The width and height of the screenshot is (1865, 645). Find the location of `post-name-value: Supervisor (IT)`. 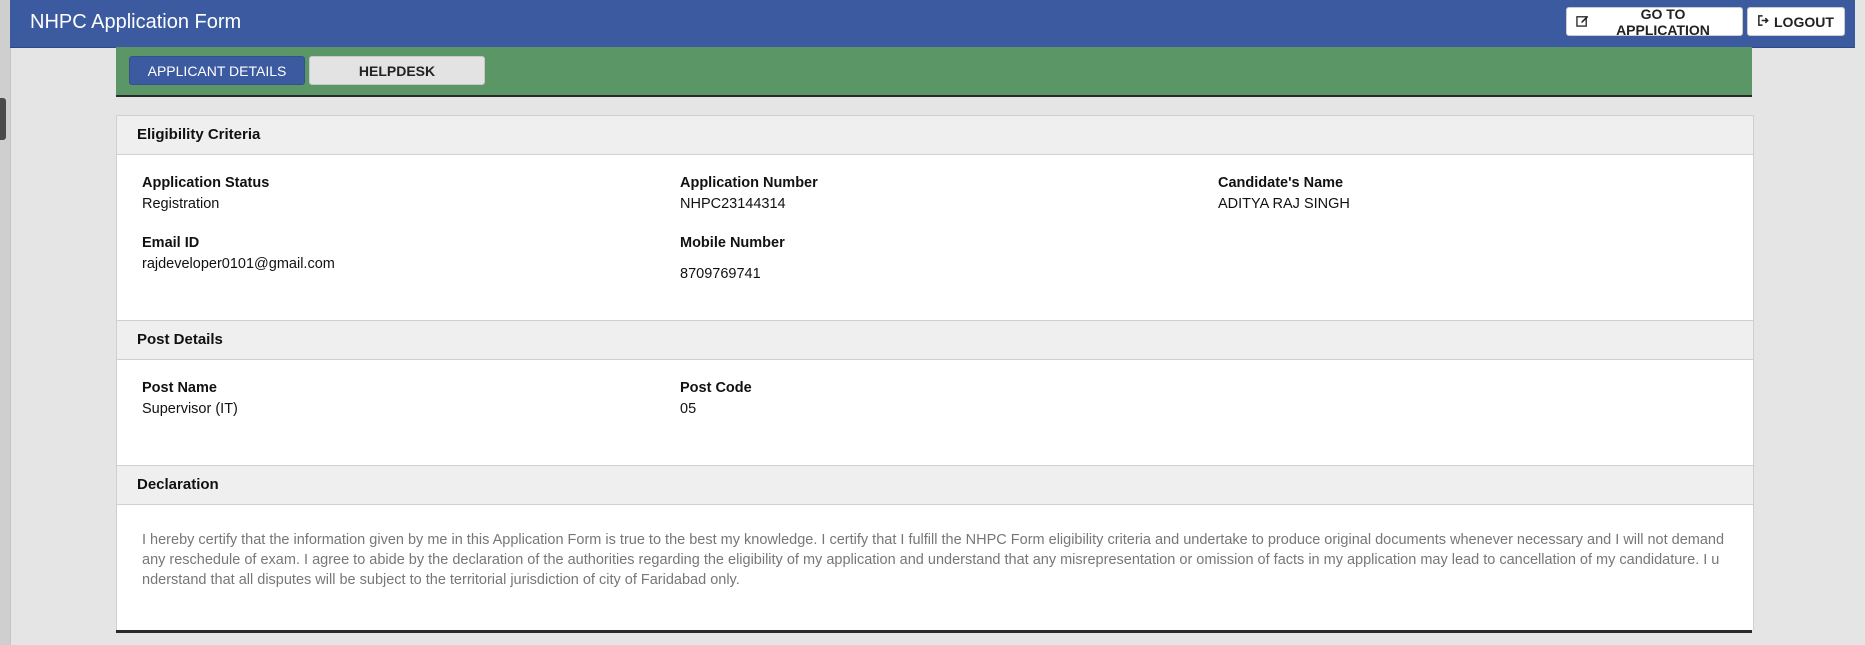

post-name-value: Supervisor (IT) is located at coordinates (190, 409).